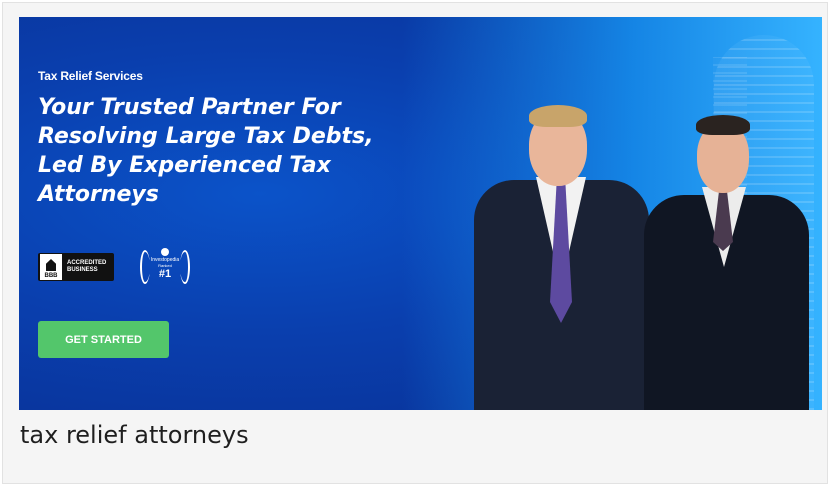  What do you see at coordinates (165, 252) in the screenshot?
I see `globe-icon` at bounding box center [165, 252].